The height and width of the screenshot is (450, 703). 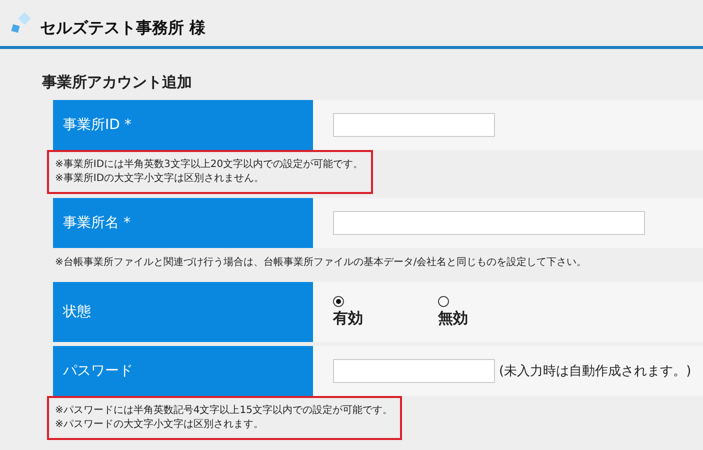 I want to click on note-text: ※パスワードには半角英数記号4文字以上15文字以内での設定が可能です。, so click(x=223, y=411).